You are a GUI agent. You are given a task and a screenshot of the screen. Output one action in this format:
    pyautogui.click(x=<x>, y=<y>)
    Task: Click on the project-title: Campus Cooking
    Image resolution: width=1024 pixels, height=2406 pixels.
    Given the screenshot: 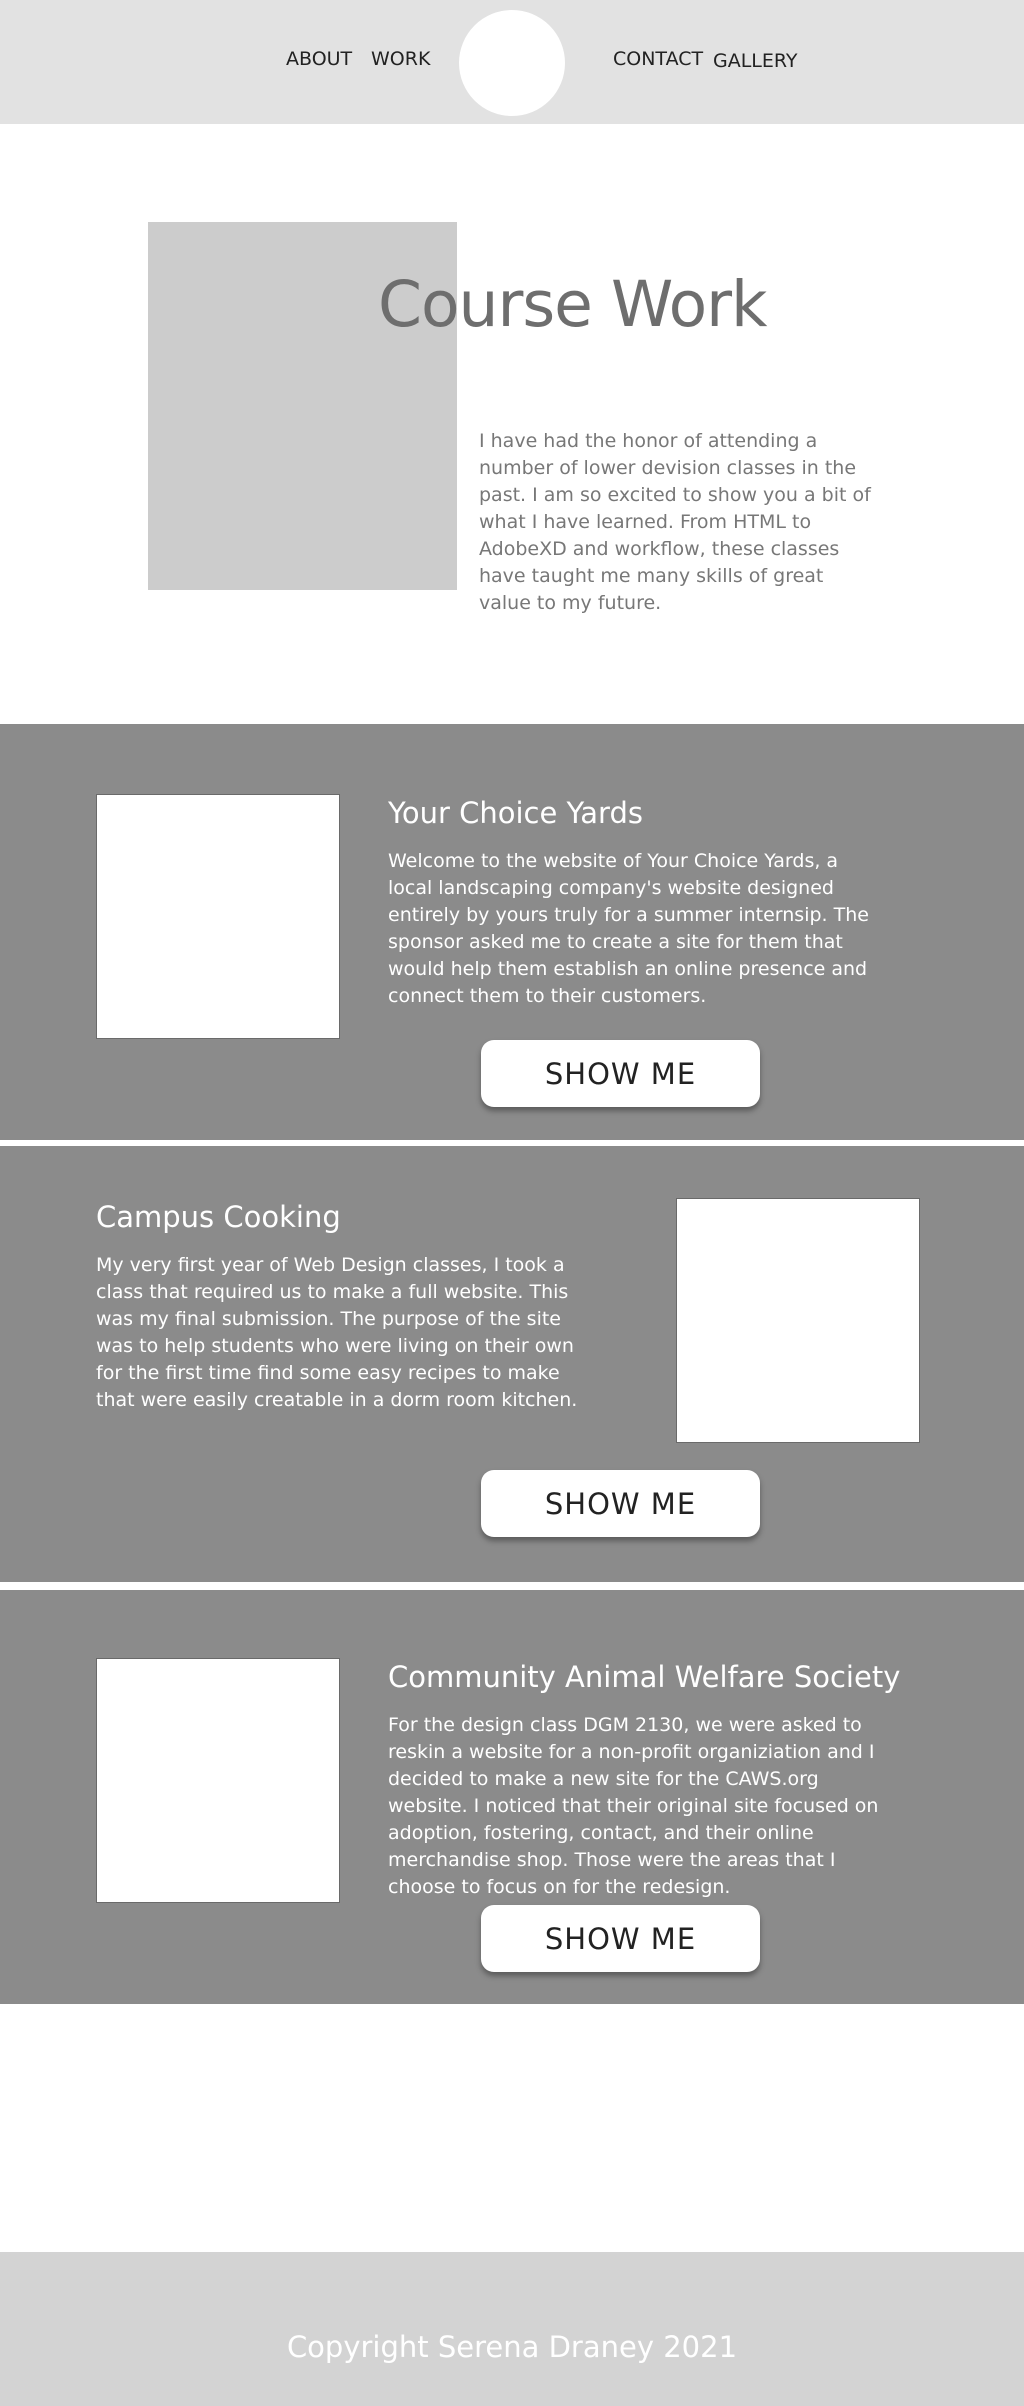 What is the action you would take?
    pyautogui.click(x=218, y=1217)
    